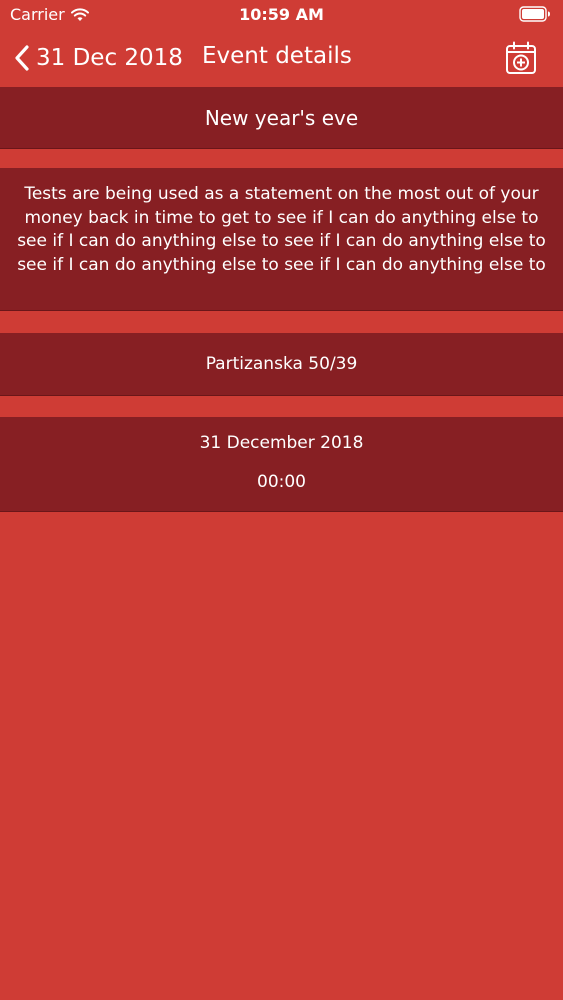  Describe the element at coordinates (281, 464) in the screenshot. I see `event-datetime-card: 31 December 2018 00:00` at that location.